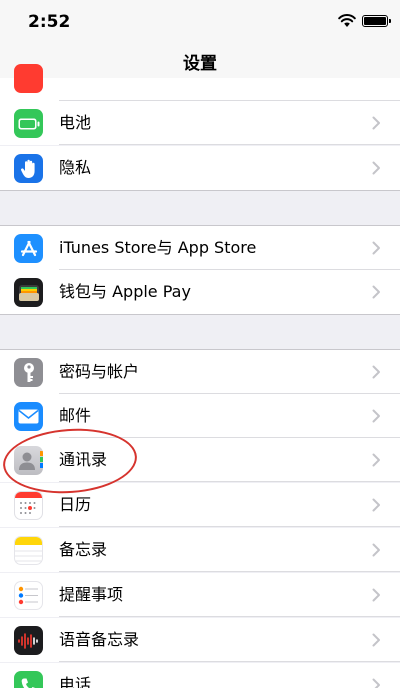  I want to click on battery-status-icon, so click(376, 21).